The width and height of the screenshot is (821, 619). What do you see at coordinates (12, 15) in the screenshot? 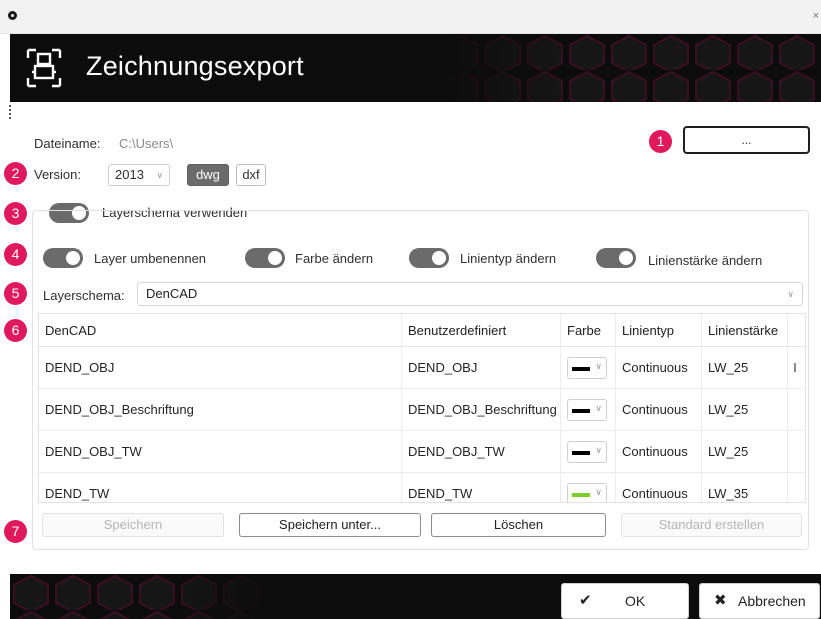
I see `app-icon` at bounding box center [12, 15].